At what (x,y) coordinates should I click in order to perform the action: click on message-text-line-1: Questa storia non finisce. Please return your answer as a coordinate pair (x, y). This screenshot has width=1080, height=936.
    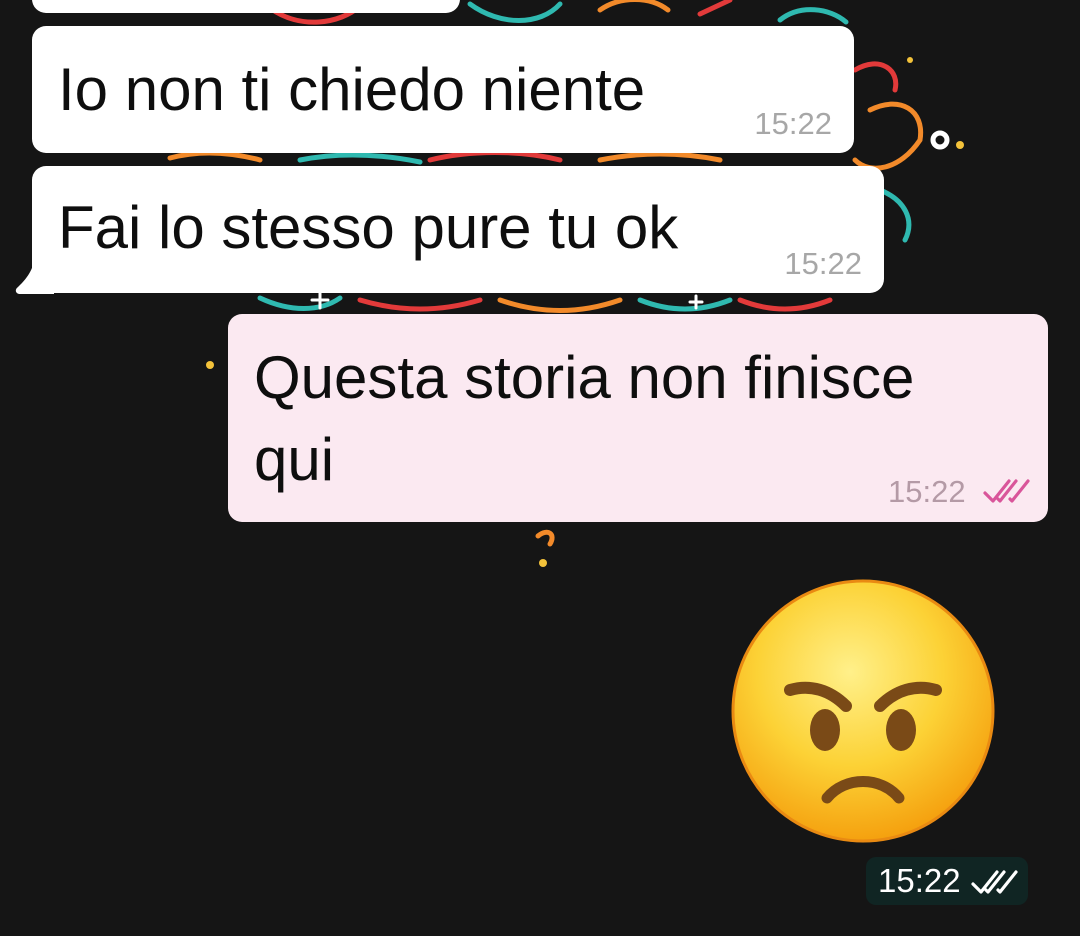
    Looking at the image, I should click on (584, 377).